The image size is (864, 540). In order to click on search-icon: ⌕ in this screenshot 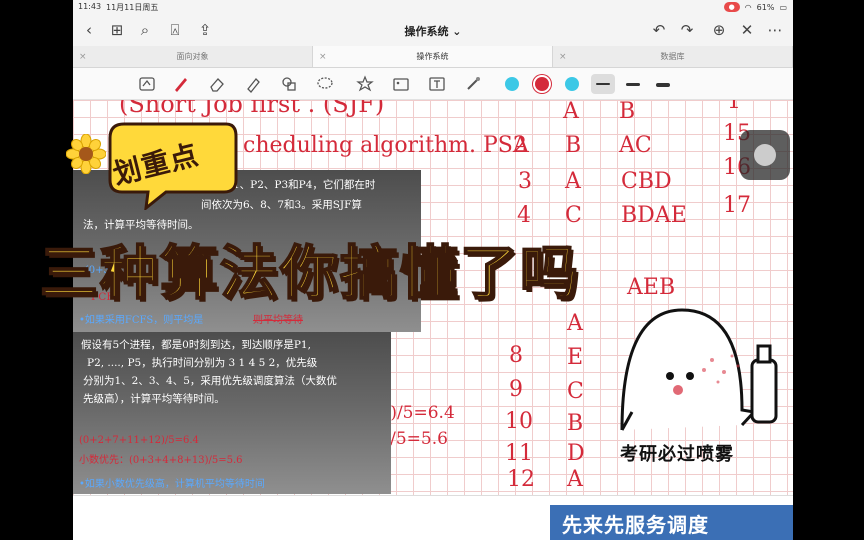, I will do `click(145, 30)`.